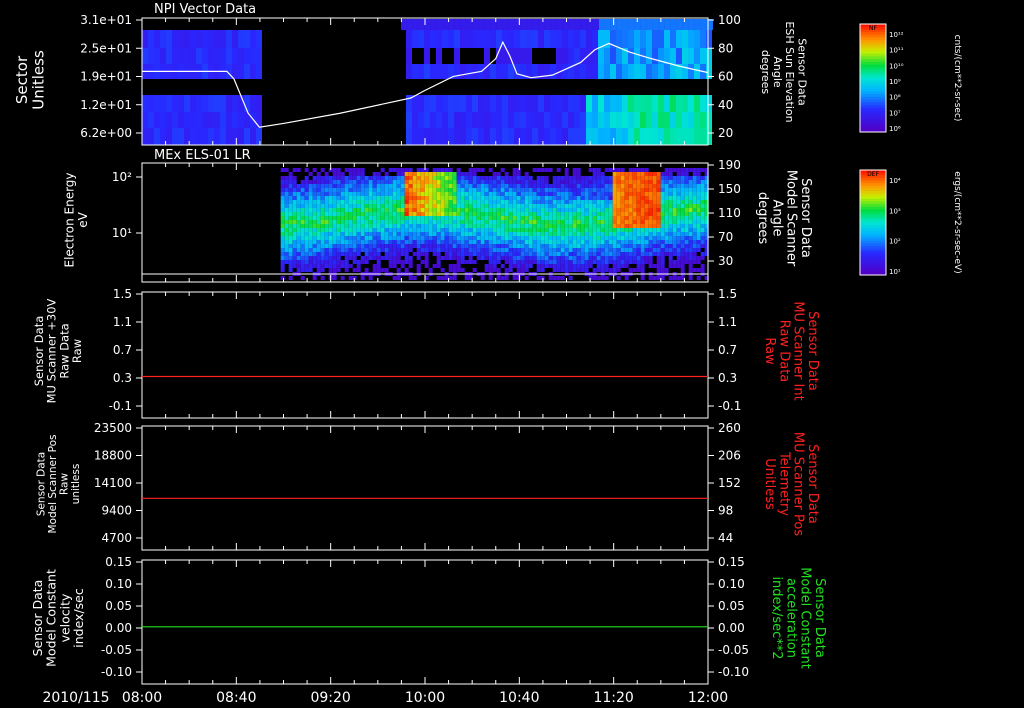 This screenshot has width=1024, height=708. What do you see at coordinates (58, 350) in the screenshot?
I see `panel3-ylabel: Sensor DataMU Scanner +30VRaw DataRaw` at bounding box center [58, 350].